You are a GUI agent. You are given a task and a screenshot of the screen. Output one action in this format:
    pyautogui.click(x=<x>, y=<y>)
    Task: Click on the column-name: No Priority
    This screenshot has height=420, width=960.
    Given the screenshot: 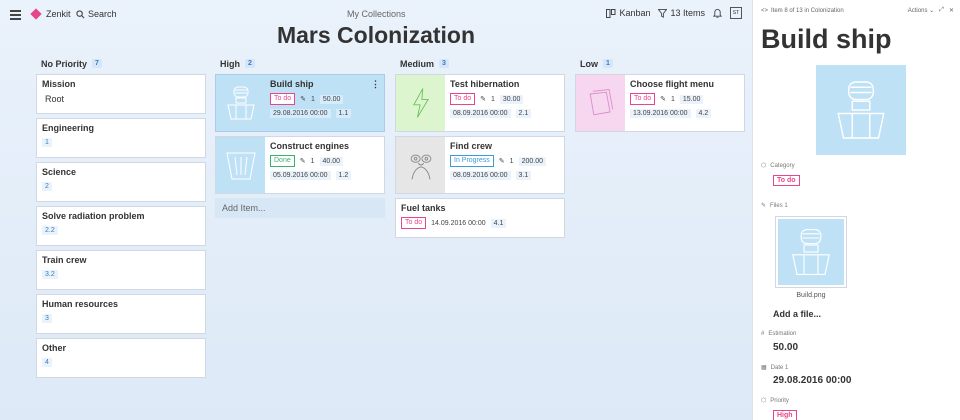 What is the action you would take?
    pyautogui.click(x=64, y=63)
    